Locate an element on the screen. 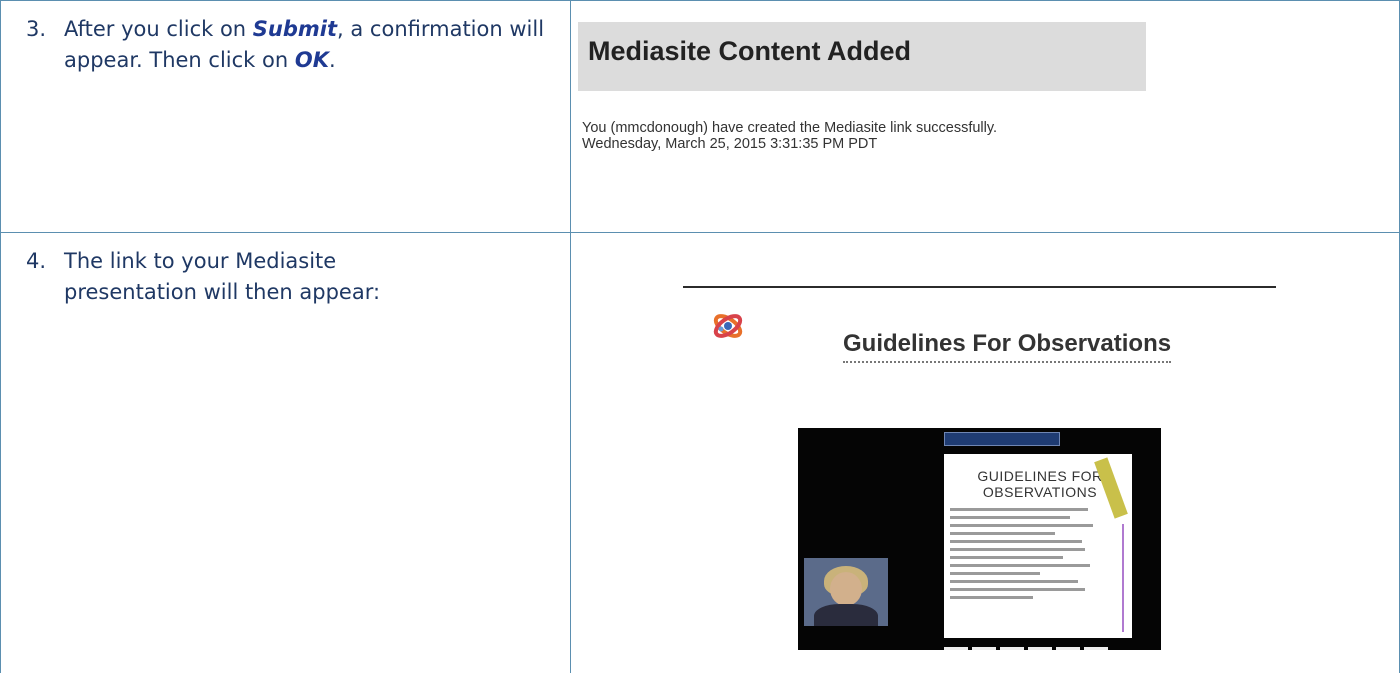 The width and height of the screenshot is (1400, 673). table-border-left is located at coordinates (0, 336).